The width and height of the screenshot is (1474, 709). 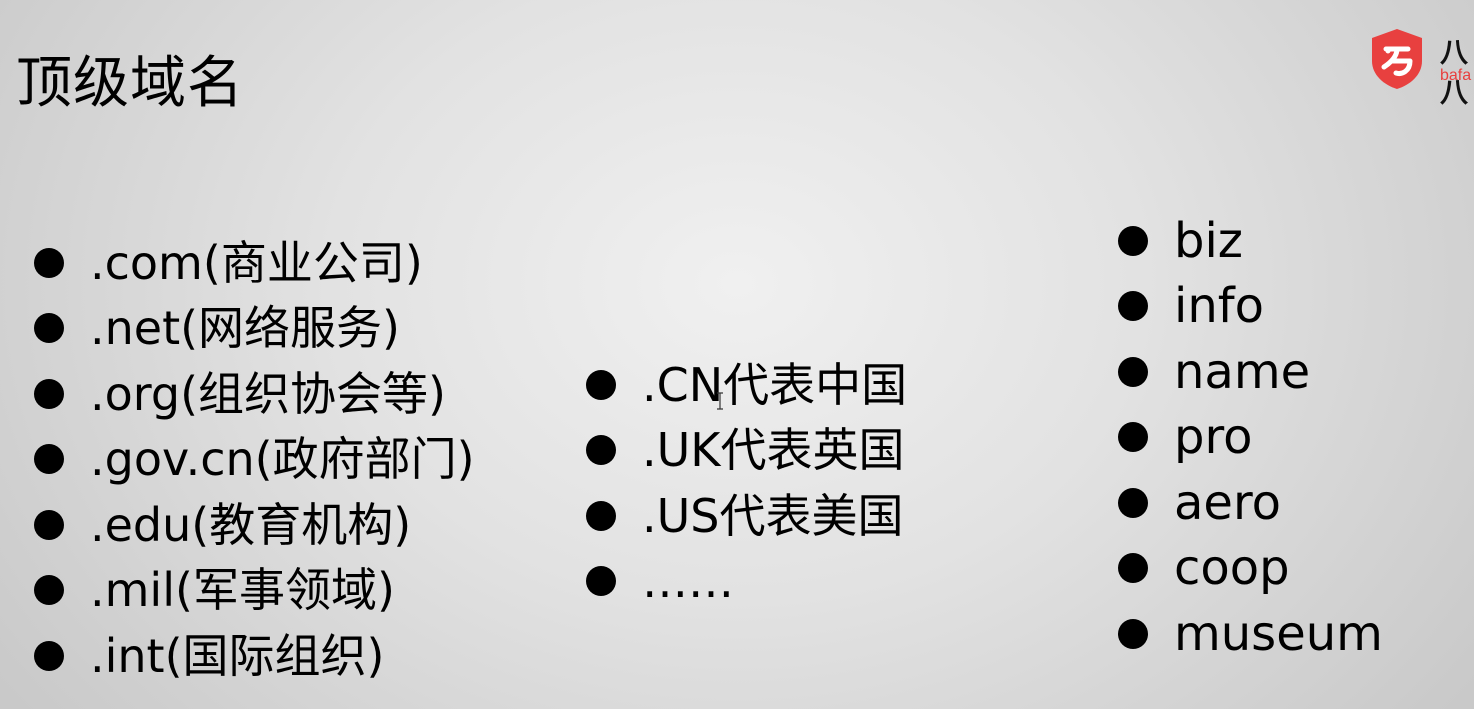 I want to click on new-gtld-list: biz info name pro aero coop museum, so click(x=1250, y=437).